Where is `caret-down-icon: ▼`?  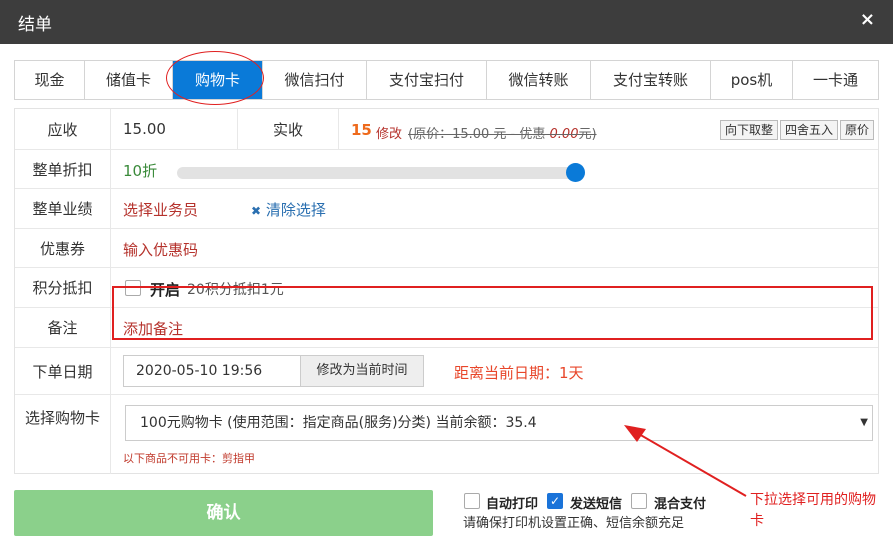 caret-down-icon: ▼ is located at coordinates (864, 422).